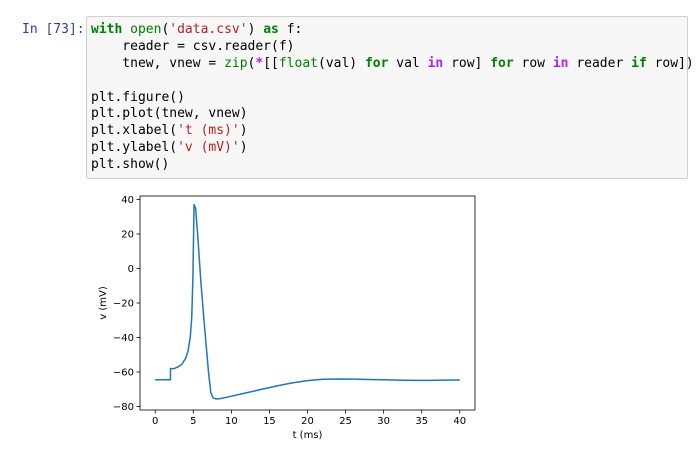  What do you see at coordinates (130, 165) in the screenshot?
I see `code-token: plt.show()` at bounding box center [130, 165].